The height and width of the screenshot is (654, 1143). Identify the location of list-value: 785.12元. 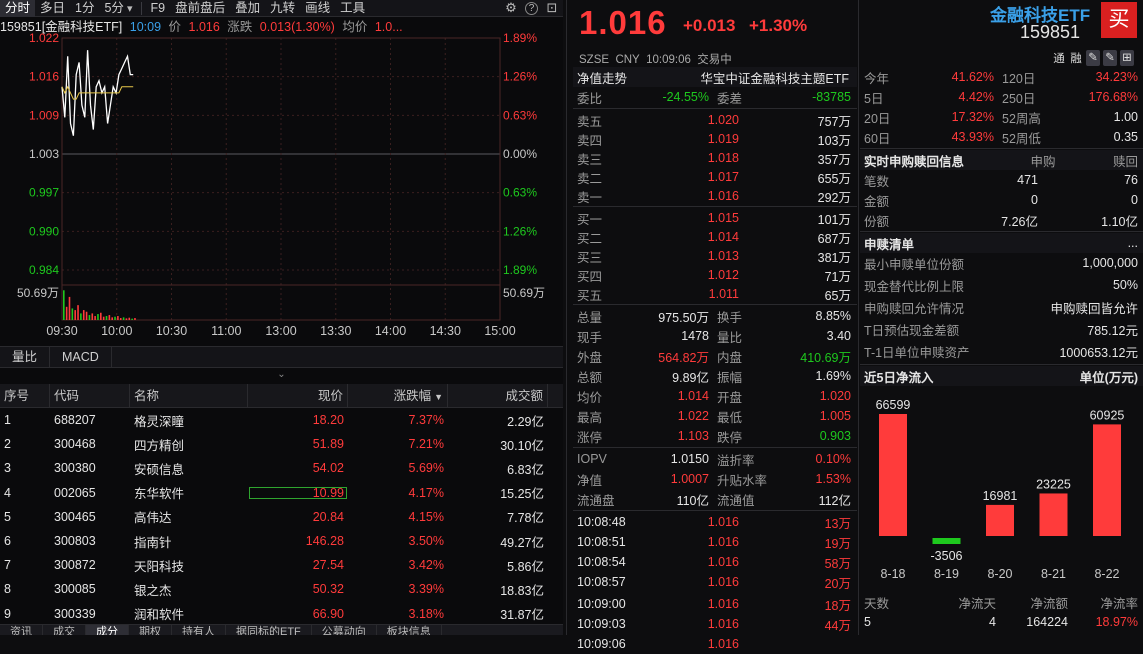
(1112, 330).